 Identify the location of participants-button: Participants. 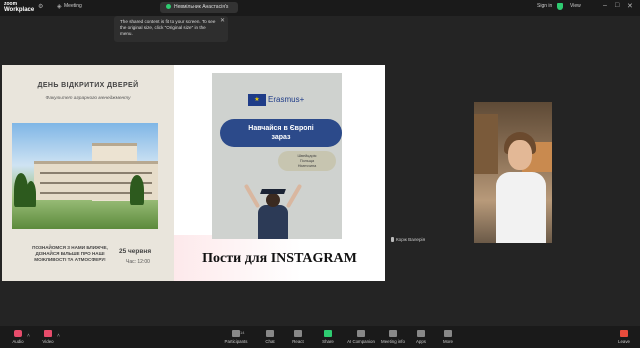
(236, 337).